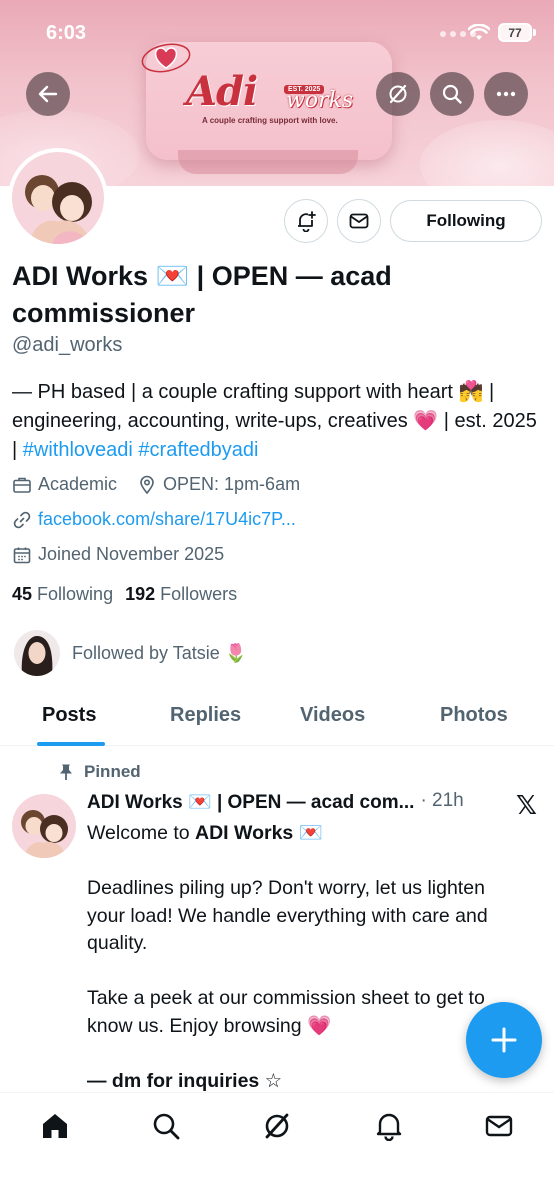 Image resolution: width=554 pixels, height=1200 pixels. I want to click on avatar-illustration, so click(58, 198).